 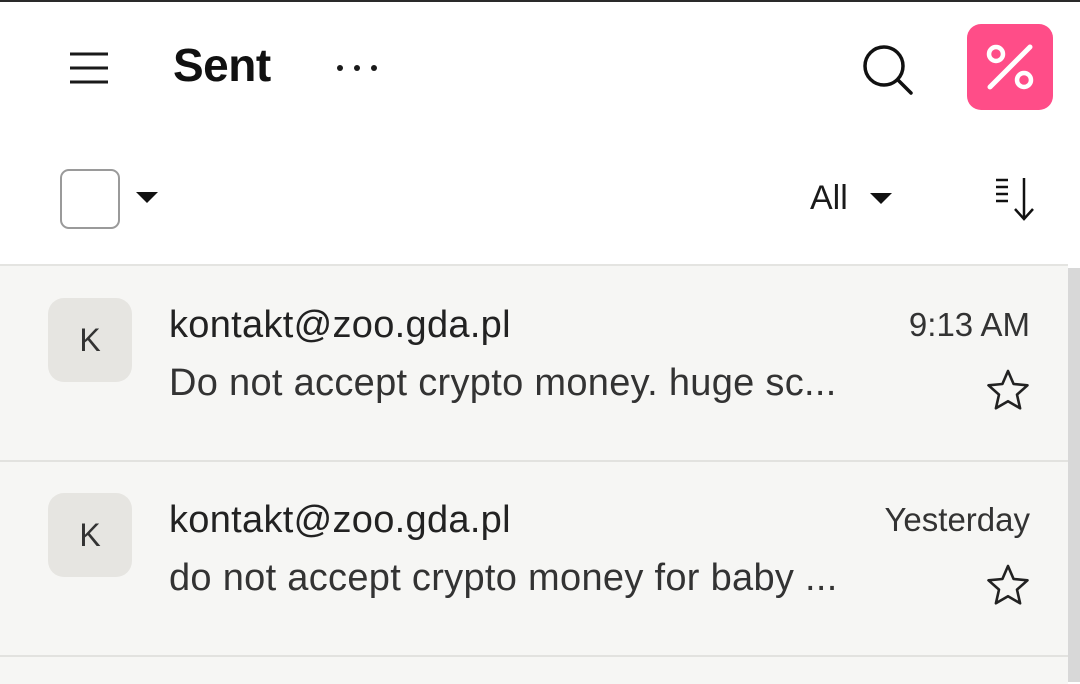 I want to click on search-icon, so click(x=888, y=70).